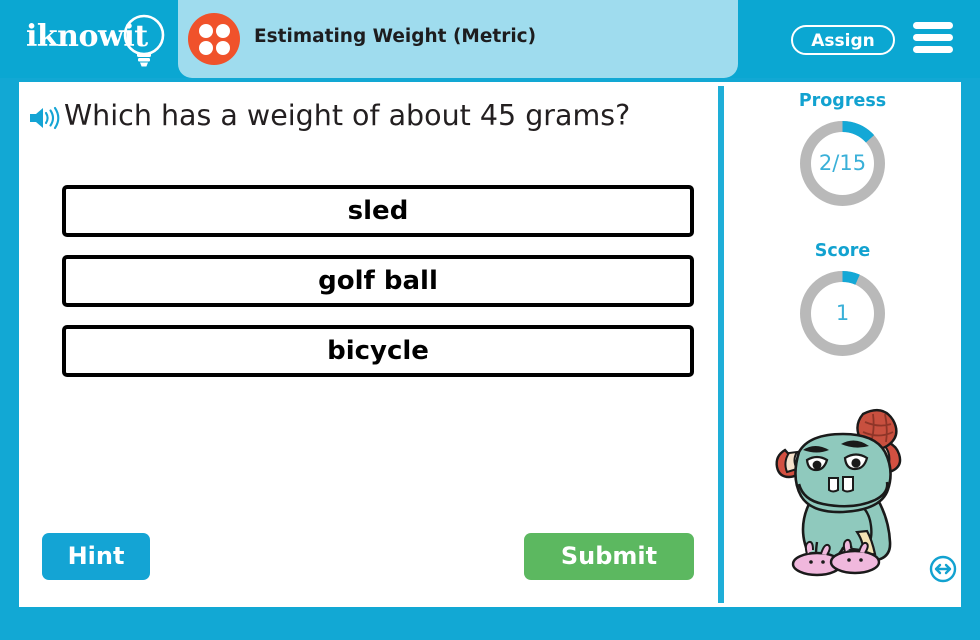  I want to click on monster-mascot, so click(838, 492).